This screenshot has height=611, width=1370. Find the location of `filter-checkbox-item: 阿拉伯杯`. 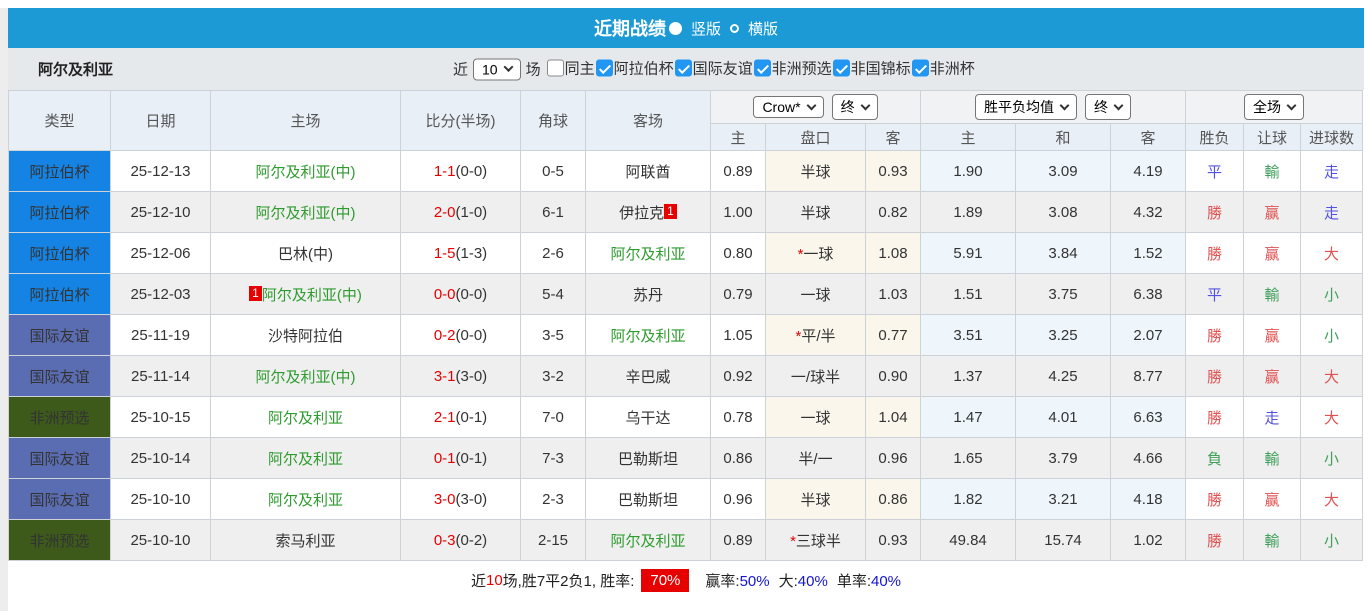

filter-checkbox-item: 阿拉伯杯 is located at coordinates (634, 68).